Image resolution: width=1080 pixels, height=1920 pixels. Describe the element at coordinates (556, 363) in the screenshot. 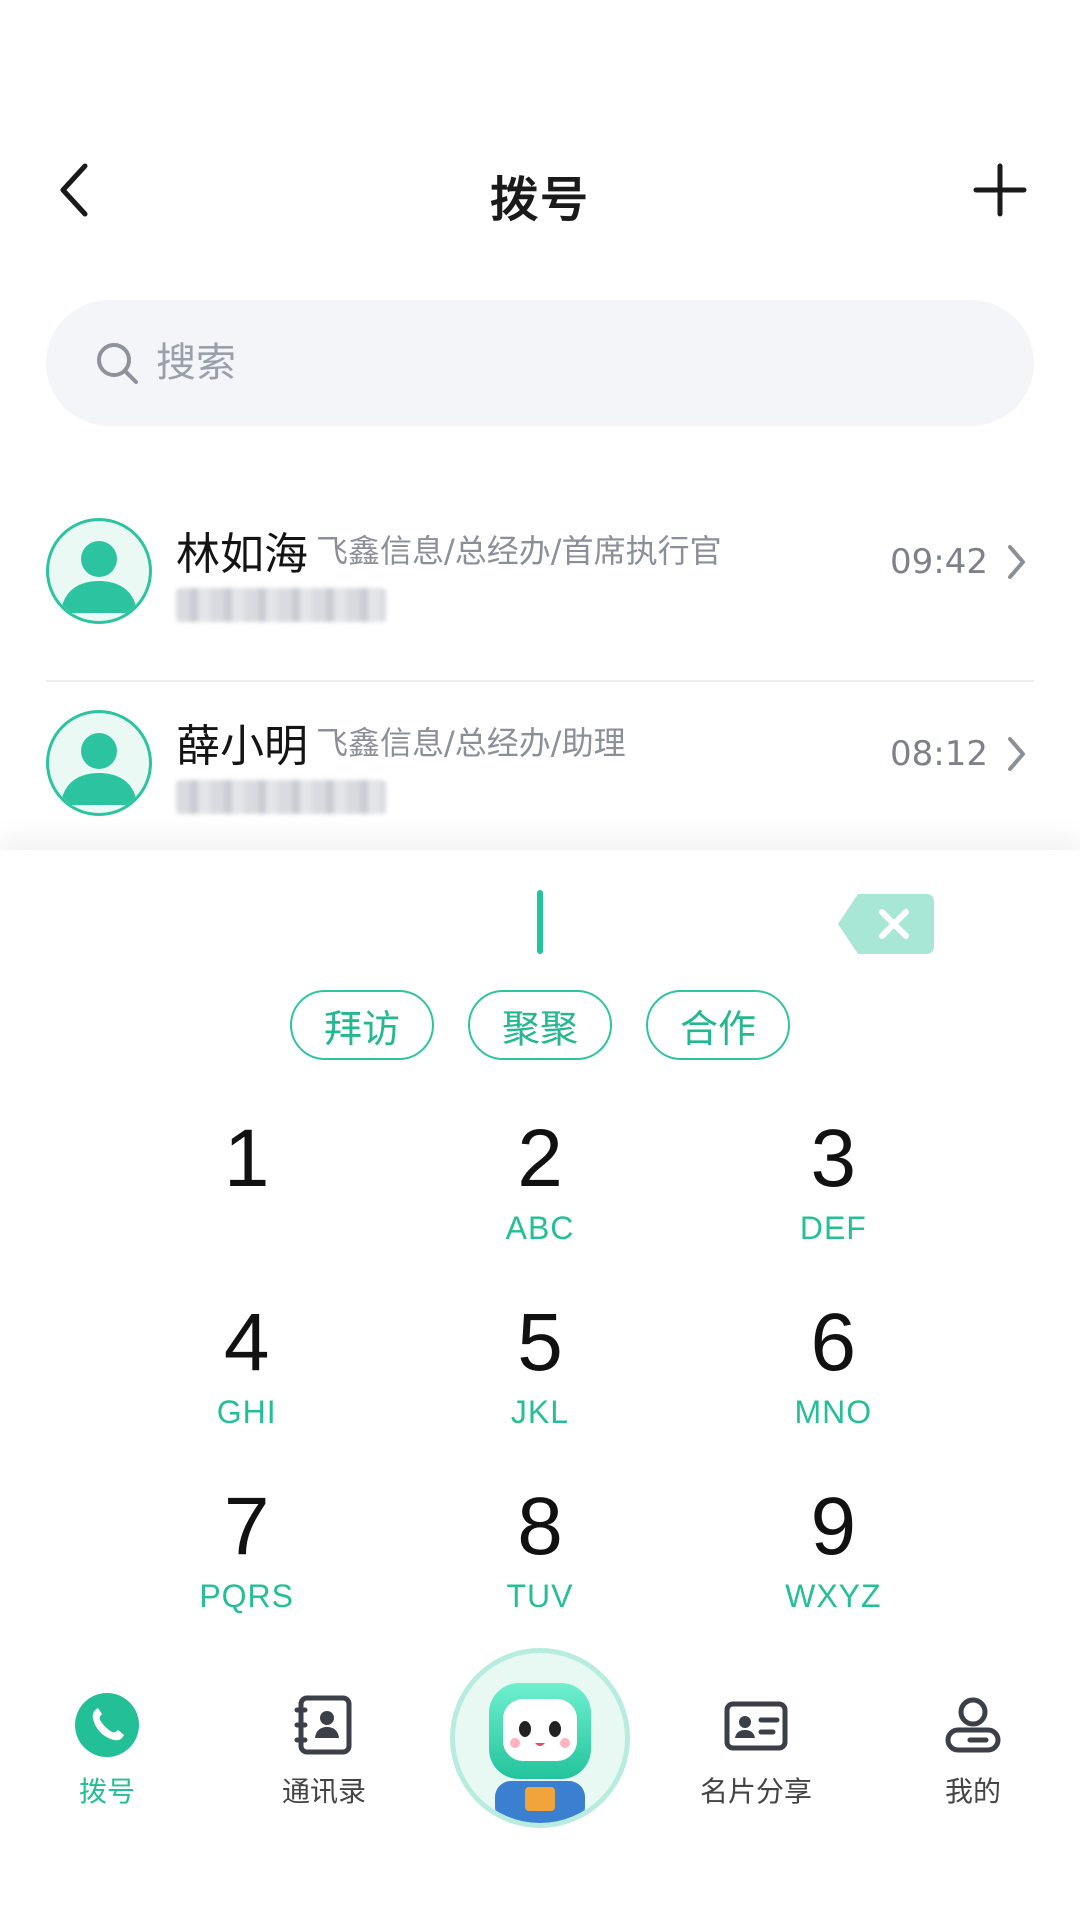

I see `search-input` at that location.